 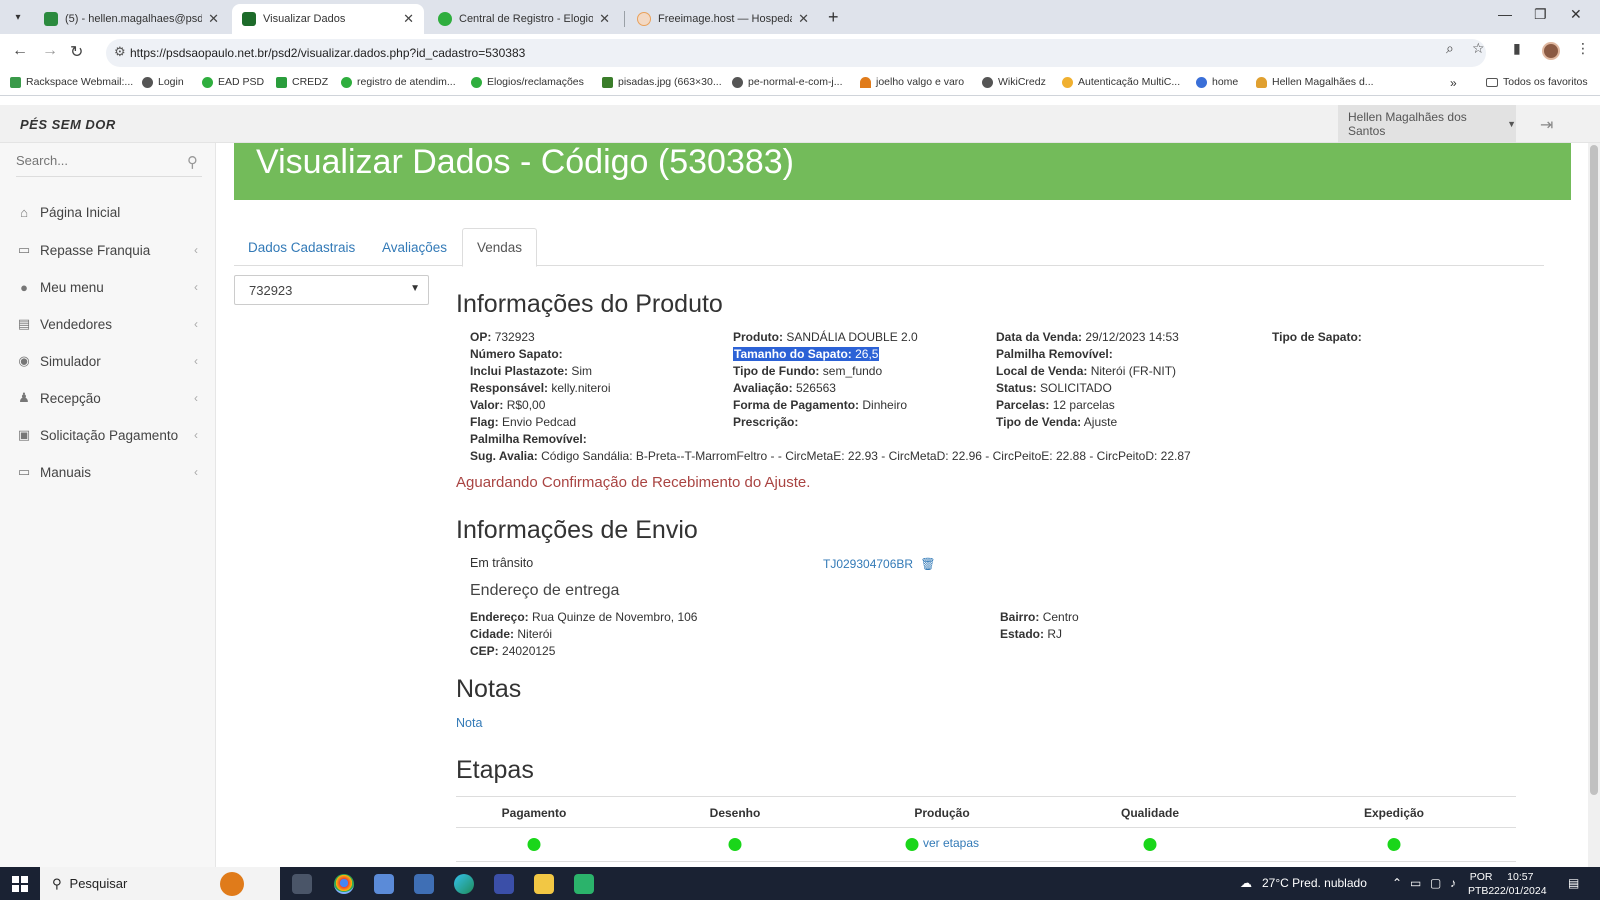 I want to click on bookmark-item: Login, so click(x=163, y=82).